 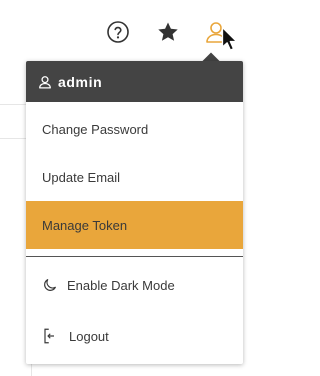 I want to click on background-divider, so click(x=13, y=138).